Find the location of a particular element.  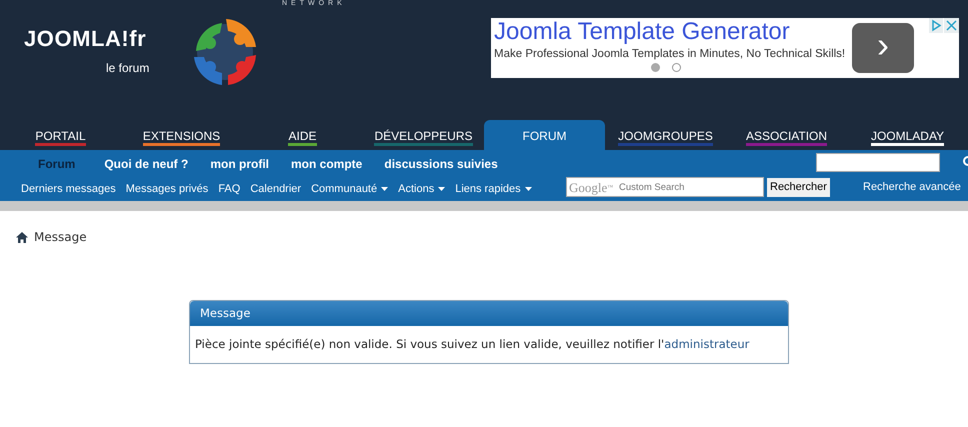

ad-next-button: › is located at coordinates (883, 48).